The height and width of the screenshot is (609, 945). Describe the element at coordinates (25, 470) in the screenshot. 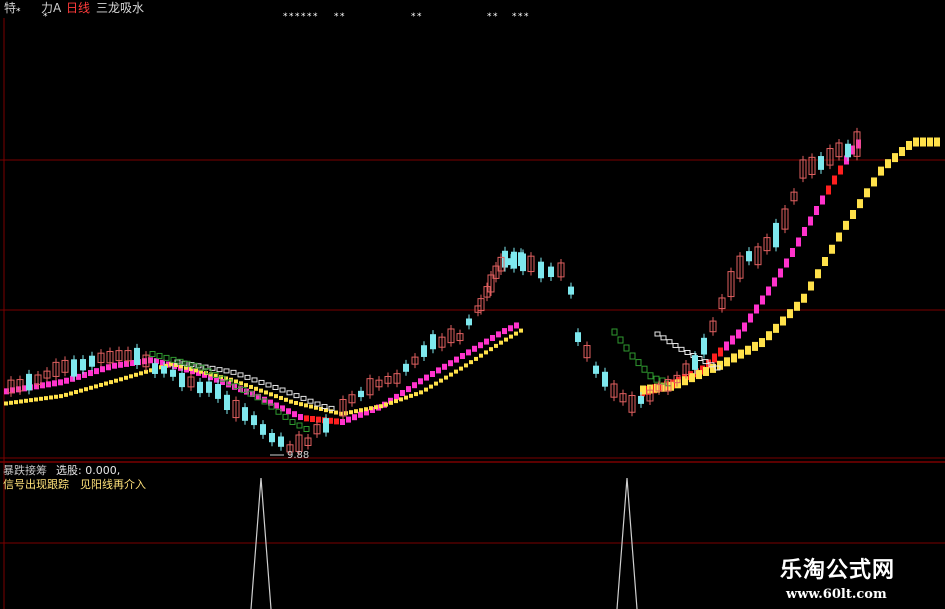

I see `sub-indicator-title: 暴跌接筹` at that location.